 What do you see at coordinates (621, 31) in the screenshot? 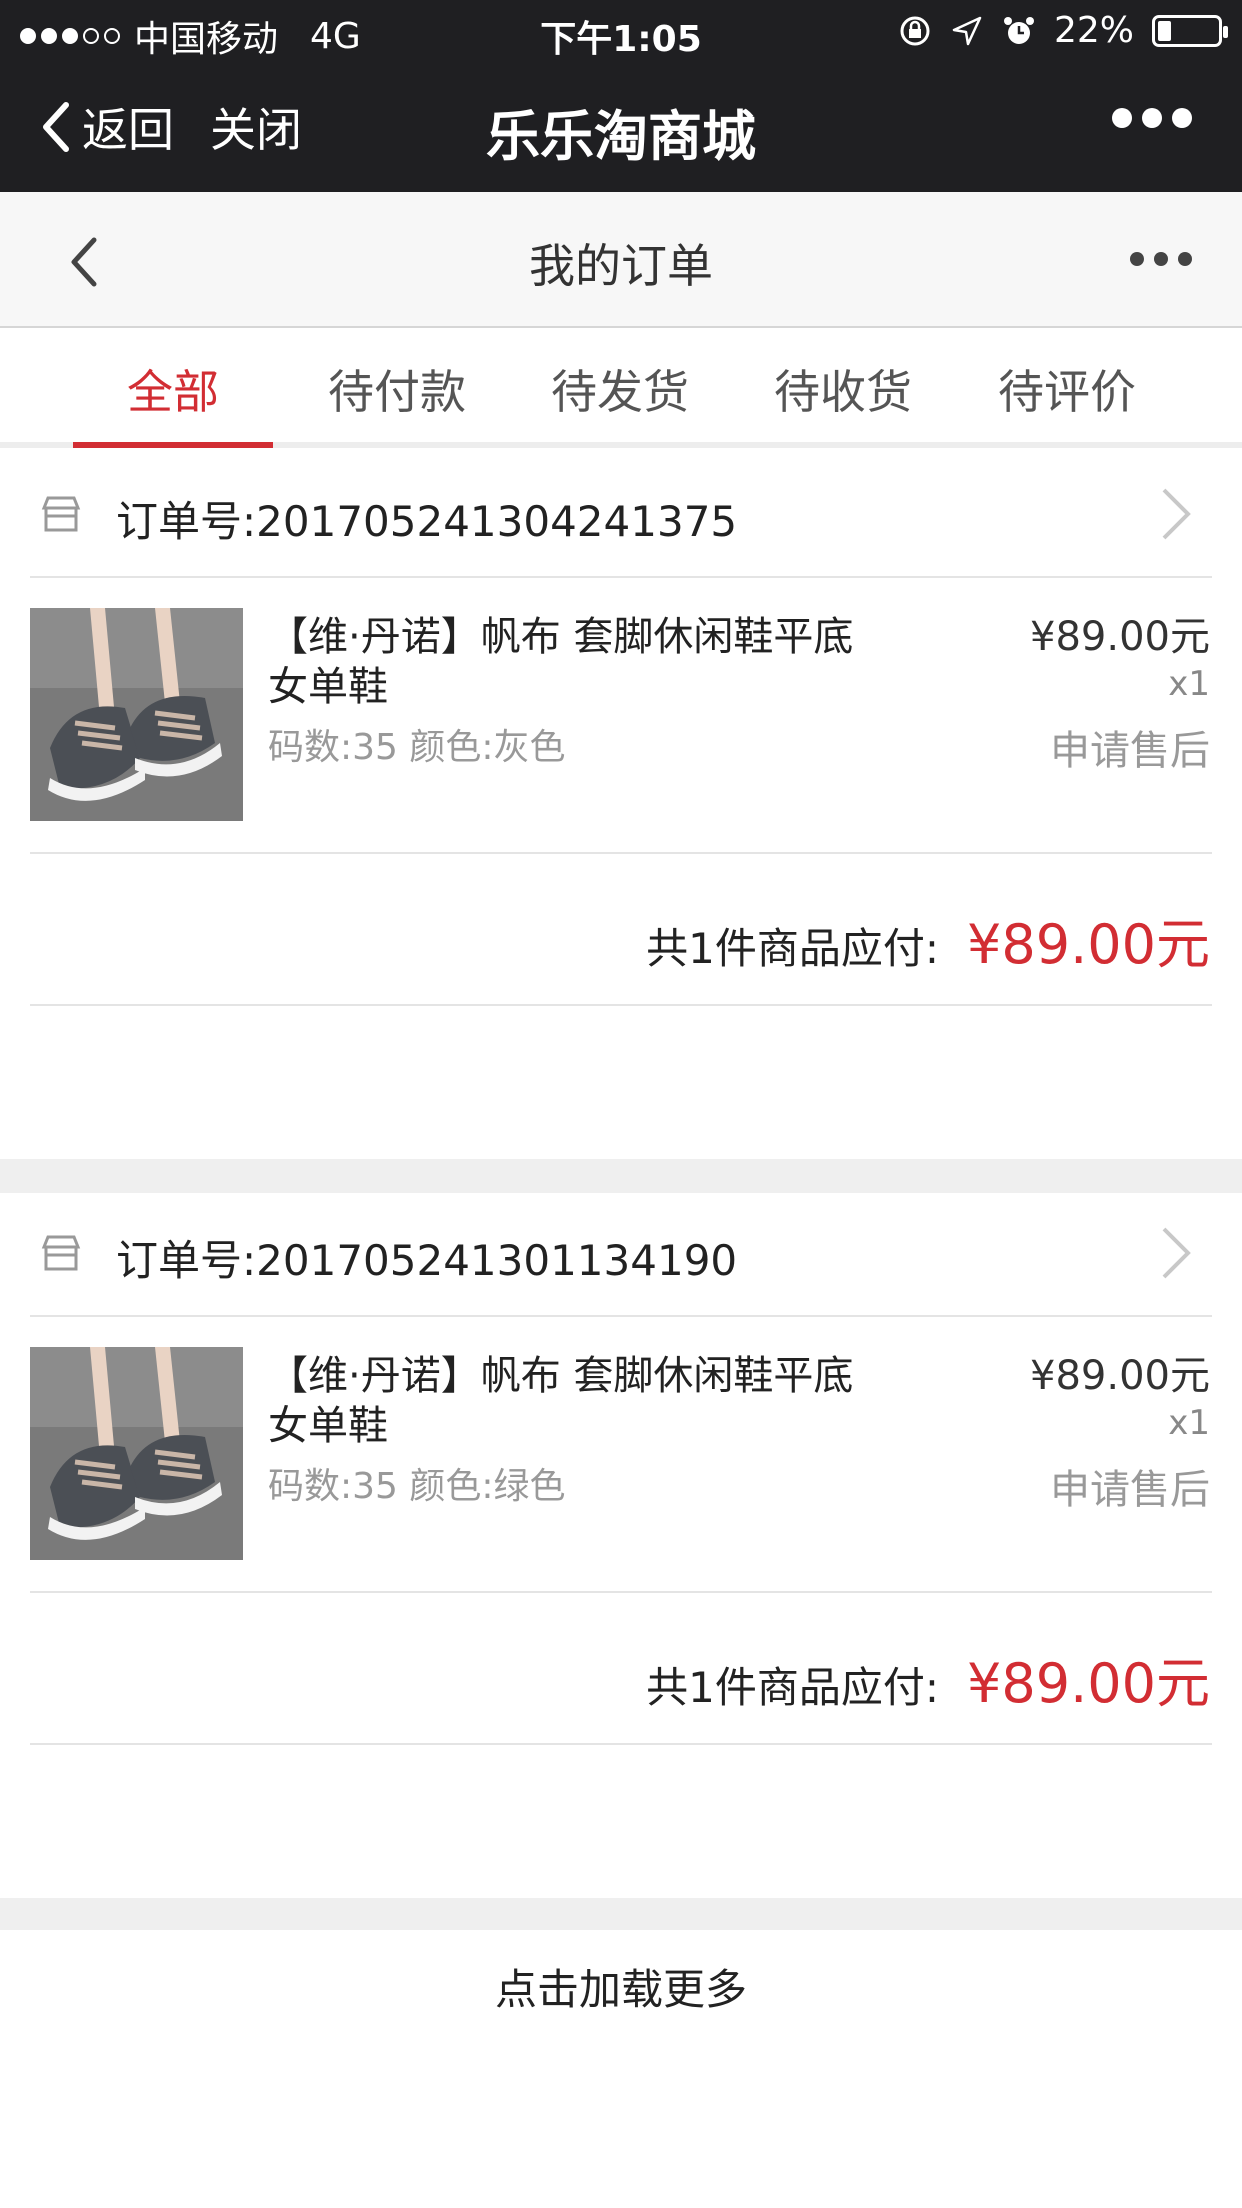
I see `status-bar: 中国移动 4G 下午1:05 22%` at bounding box center [621, 31].